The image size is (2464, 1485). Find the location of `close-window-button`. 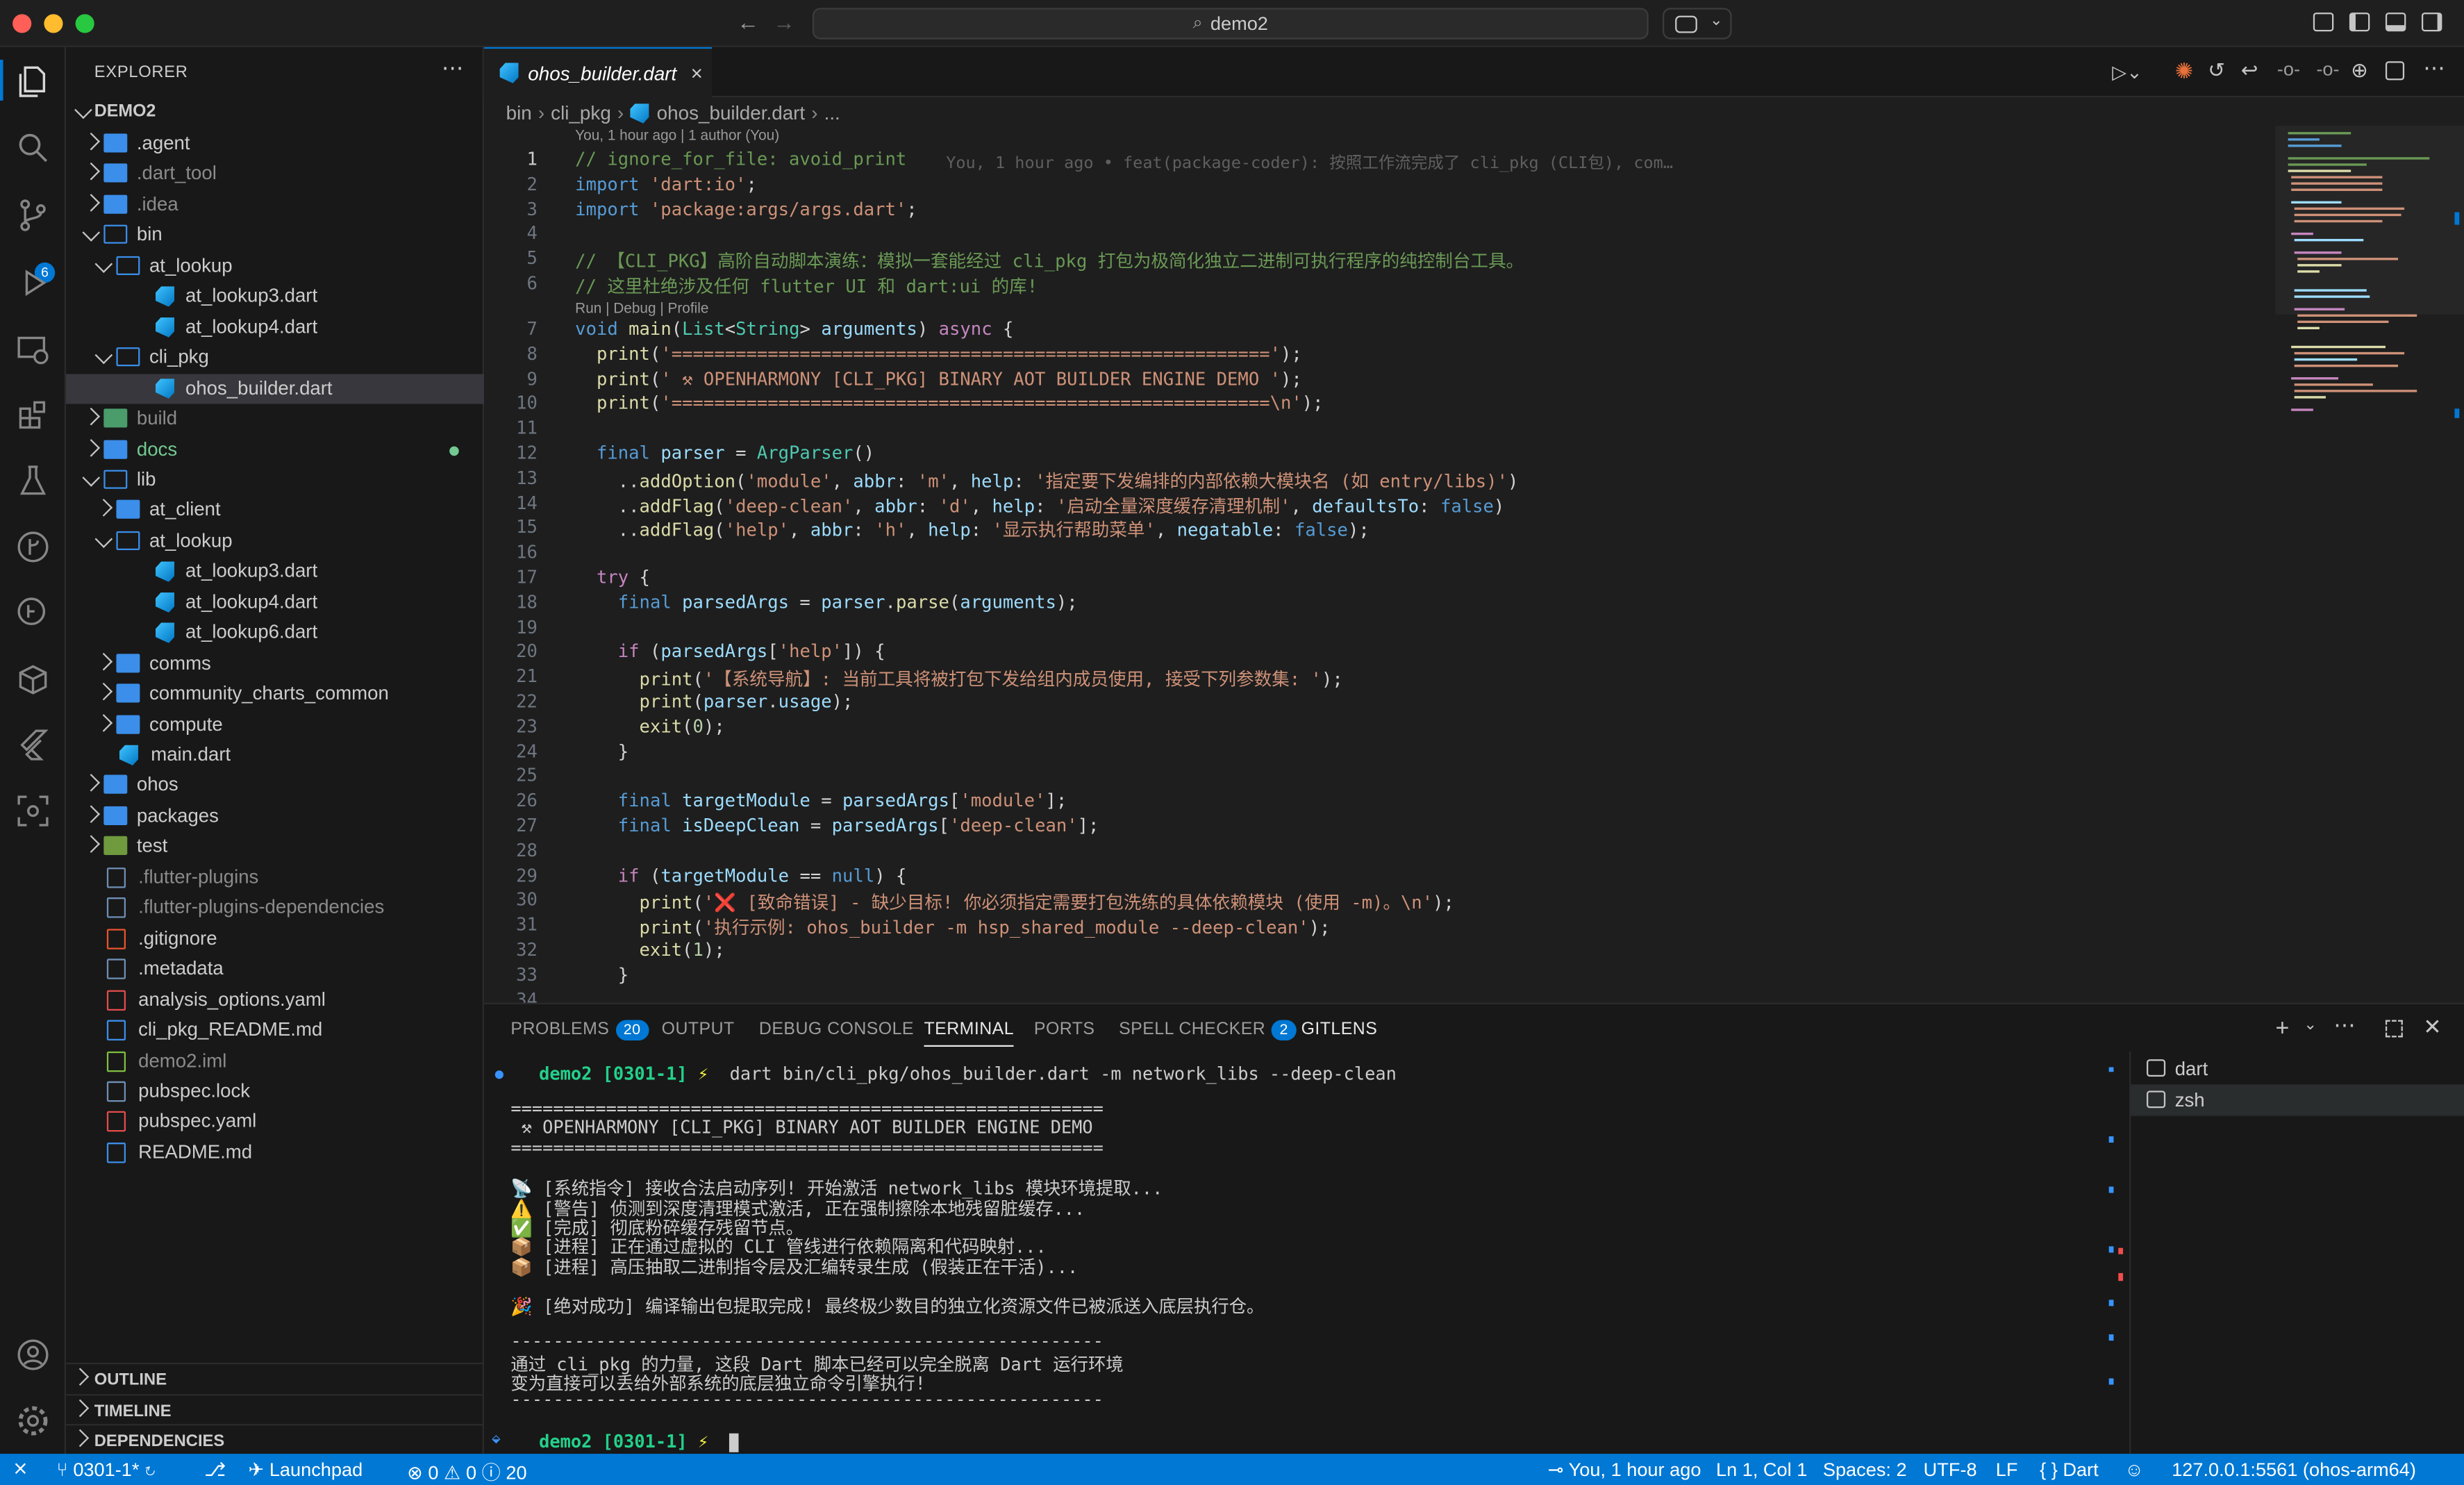

close-window-button is located at coordinates (22, 23).